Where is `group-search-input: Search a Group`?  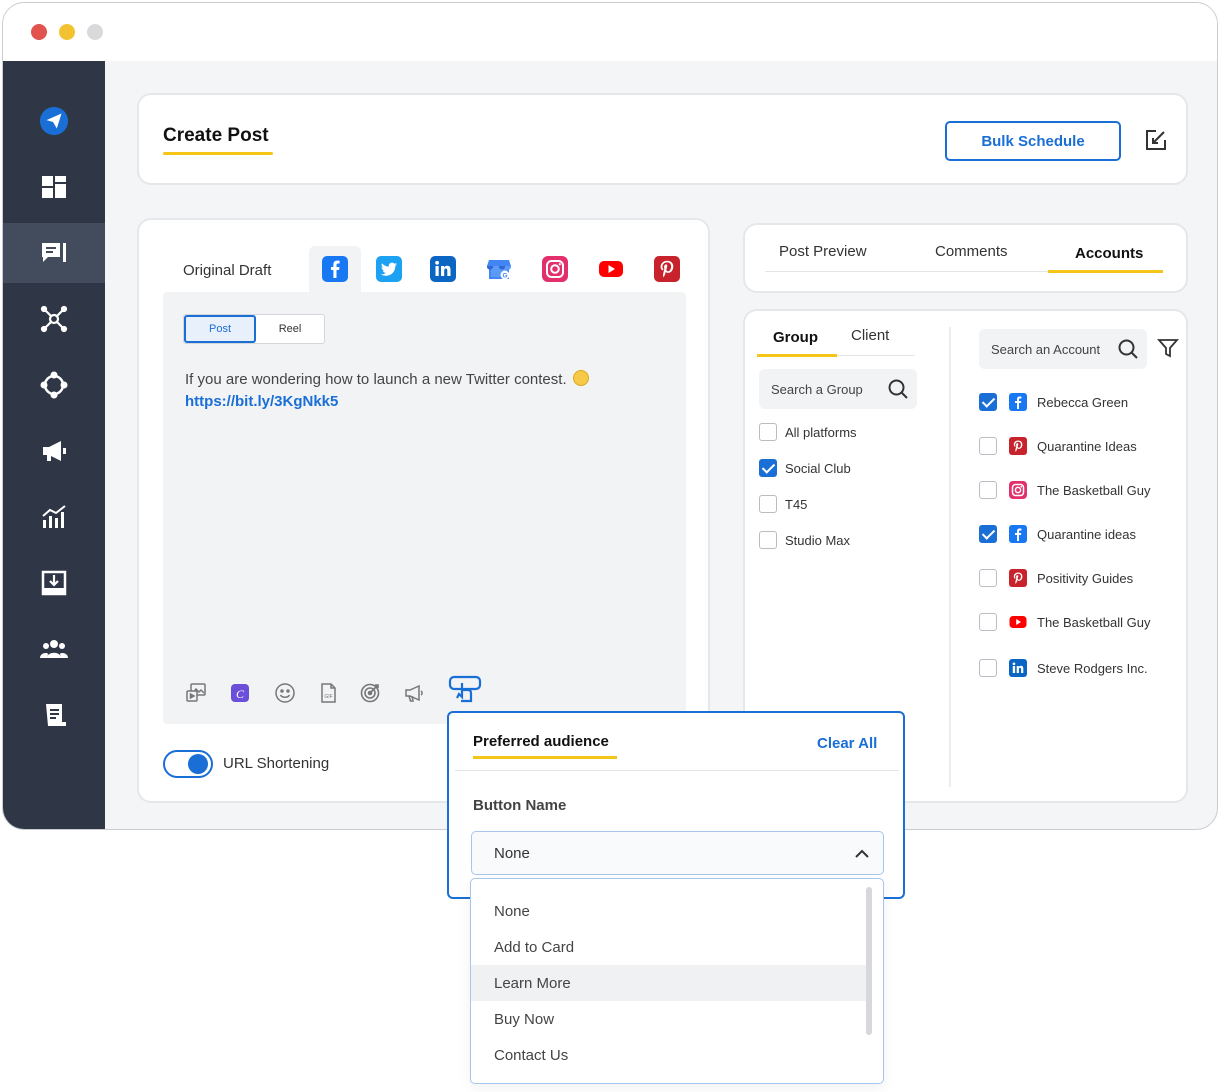
group-search-input: Search a Group is located at coordinates (838, 389).